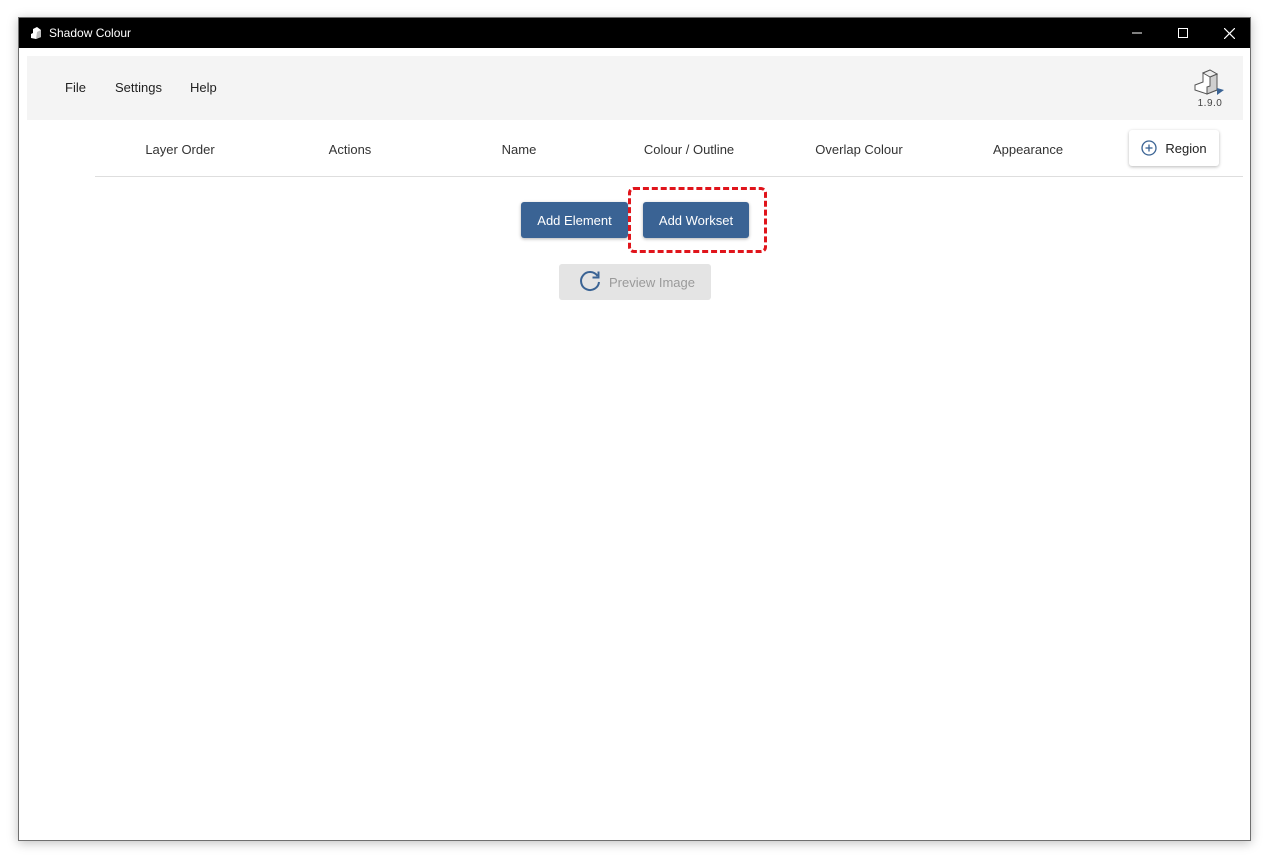 The height and width of the screenshot is (861, 1273). I want to click on version-label: 1.9.0, so click(1210, 103).